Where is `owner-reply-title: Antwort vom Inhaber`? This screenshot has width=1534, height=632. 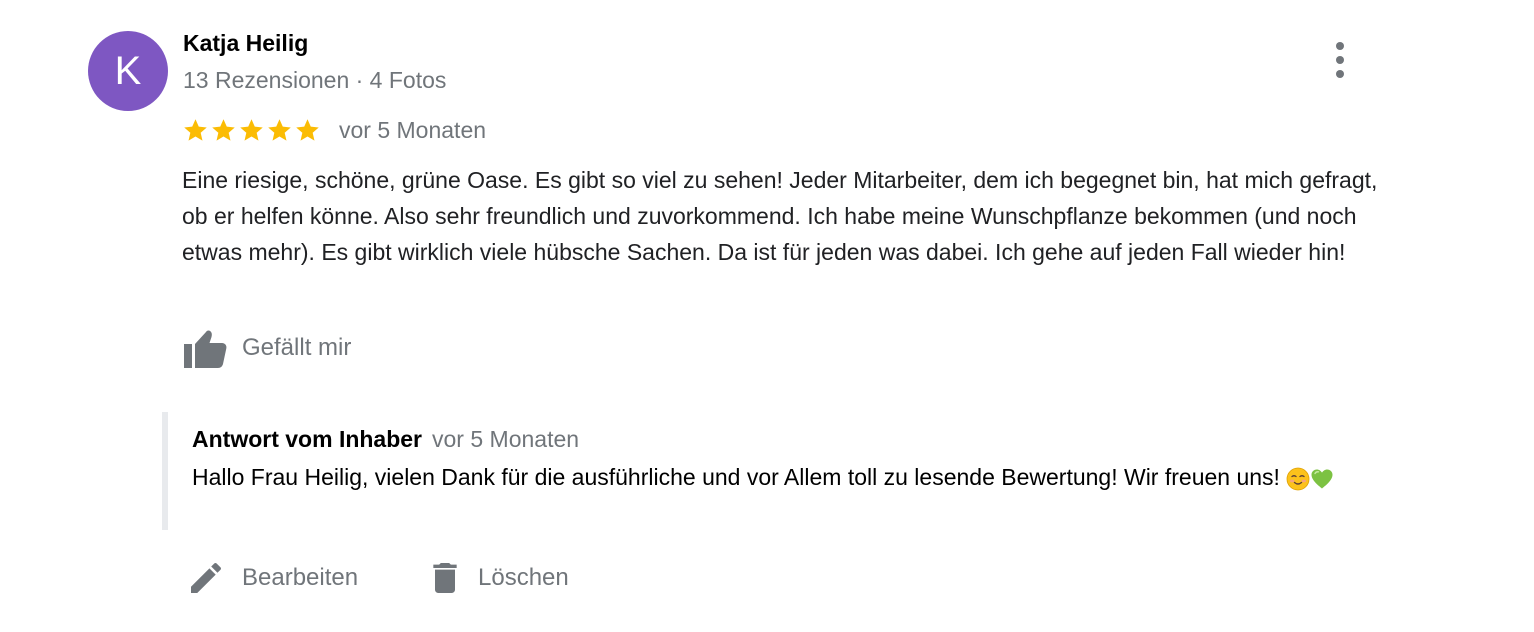
owner-reply-title: Antwort vom Inhaber is located at coordinates (307, 439).